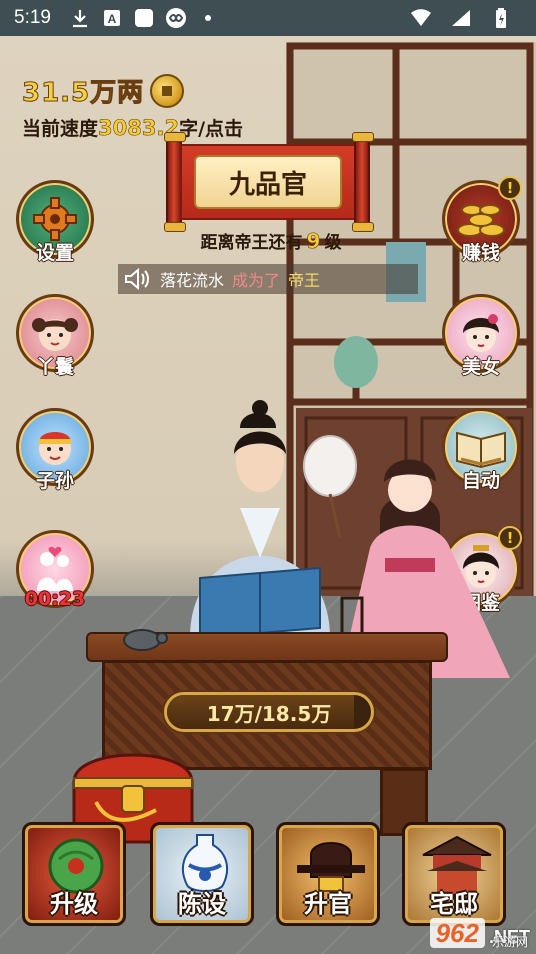  I want to click on romance-timer: 00:23, so click(55, 599).